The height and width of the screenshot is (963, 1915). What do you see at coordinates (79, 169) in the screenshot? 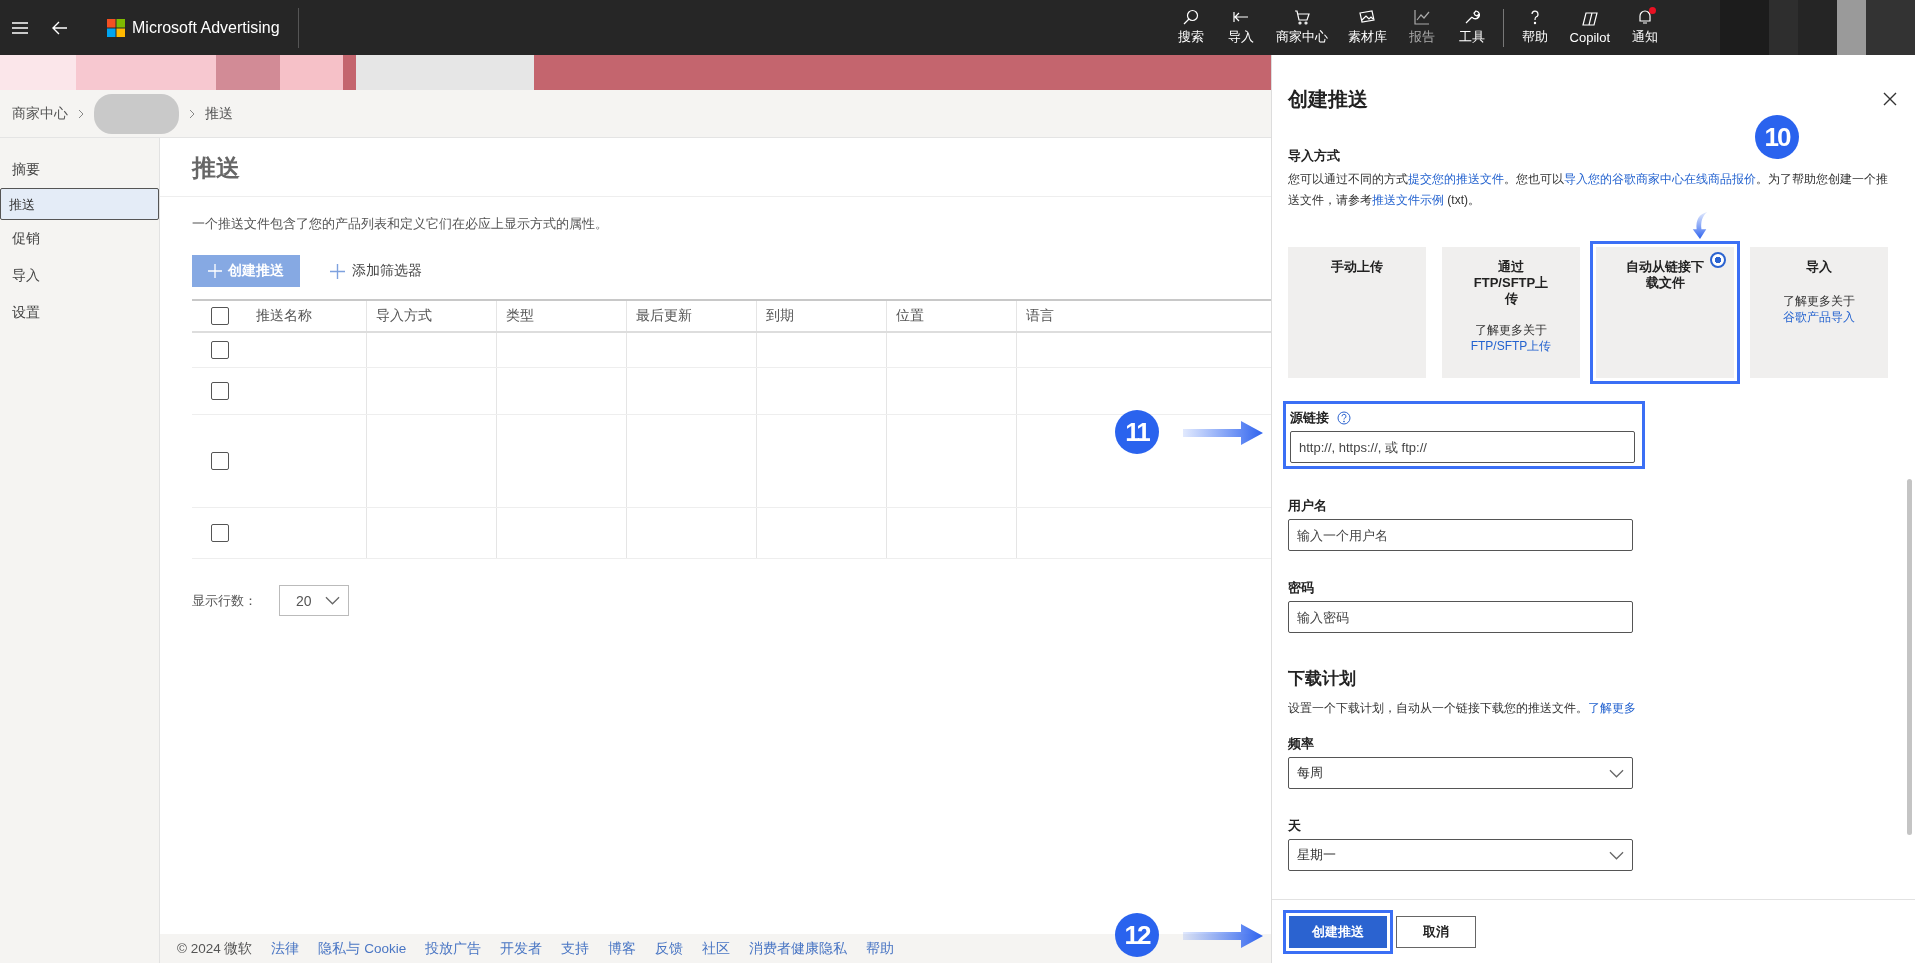
I see `sidebar-item: 摘要` at bounding box center [79, 169].